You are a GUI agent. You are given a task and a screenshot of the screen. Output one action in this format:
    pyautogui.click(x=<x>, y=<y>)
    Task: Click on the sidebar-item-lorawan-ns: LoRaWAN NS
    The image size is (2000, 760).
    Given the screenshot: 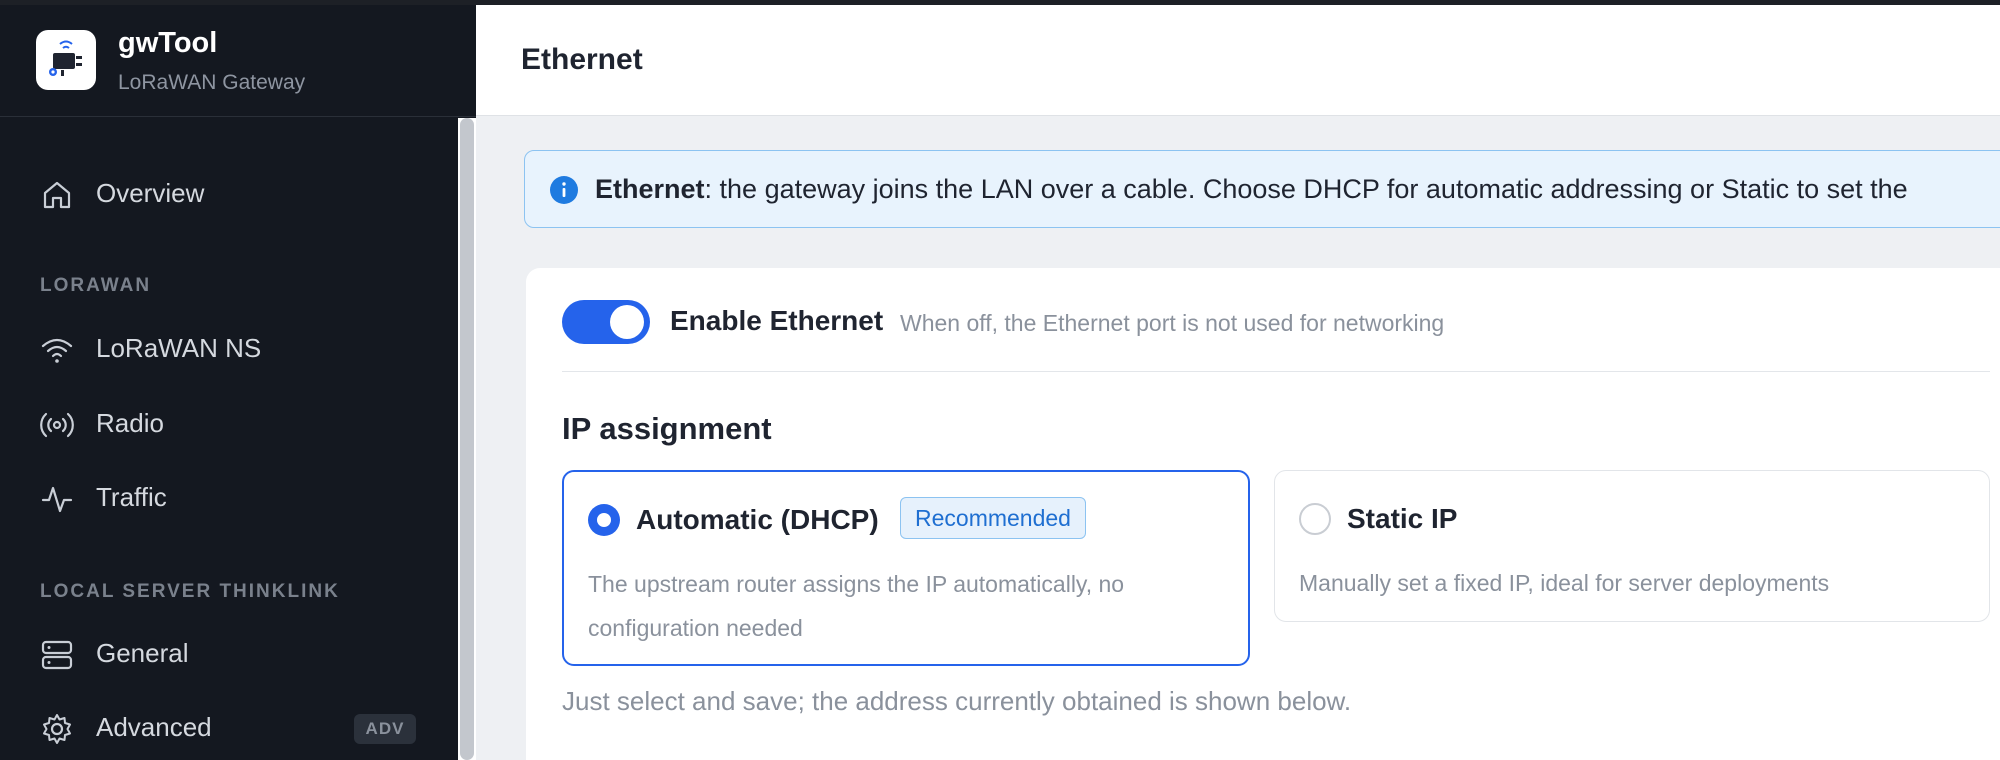 What is the action you would take?
    pyautogui.click(x=220, y=349)
    